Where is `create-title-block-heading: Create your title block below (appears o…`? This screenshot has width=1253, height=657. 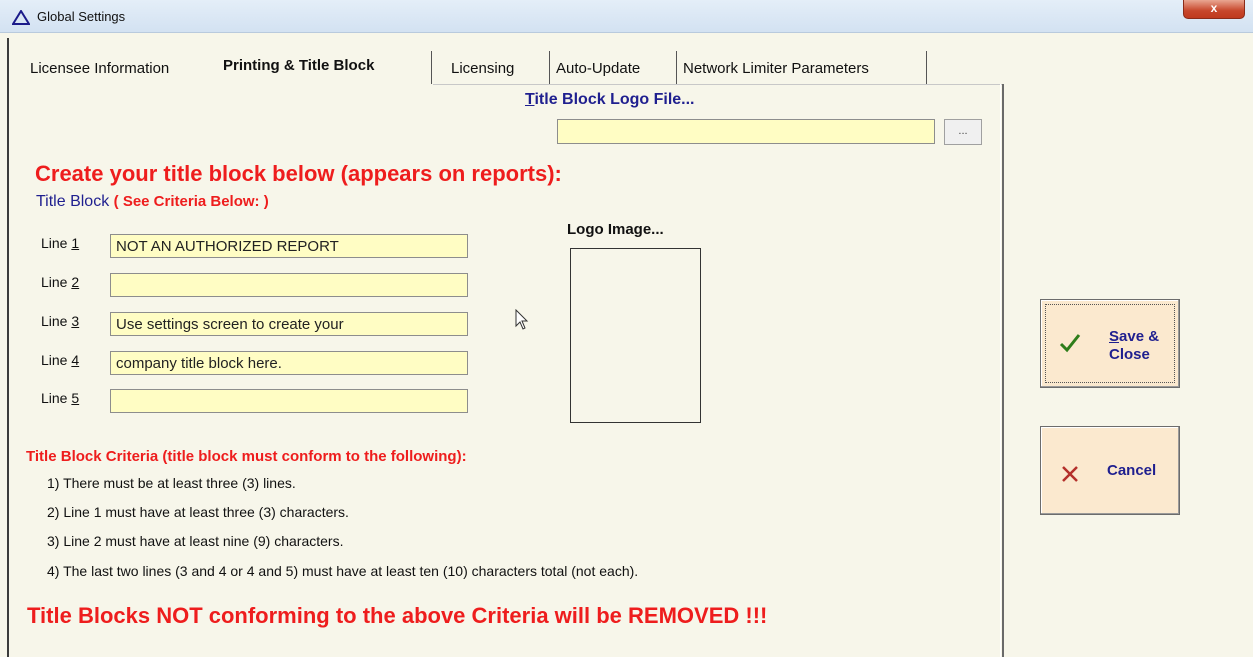 create-title-block-heading: Create your title block below (appears o… is located at coordinates (298, 173).